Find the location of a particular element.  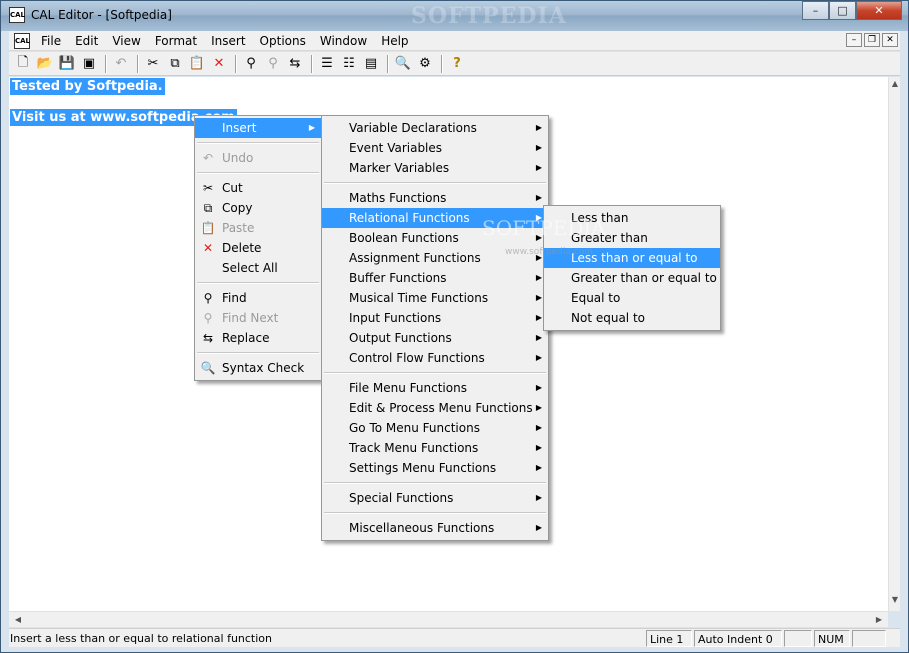

save-icon: 💾 is located at coordinates (67, 64).